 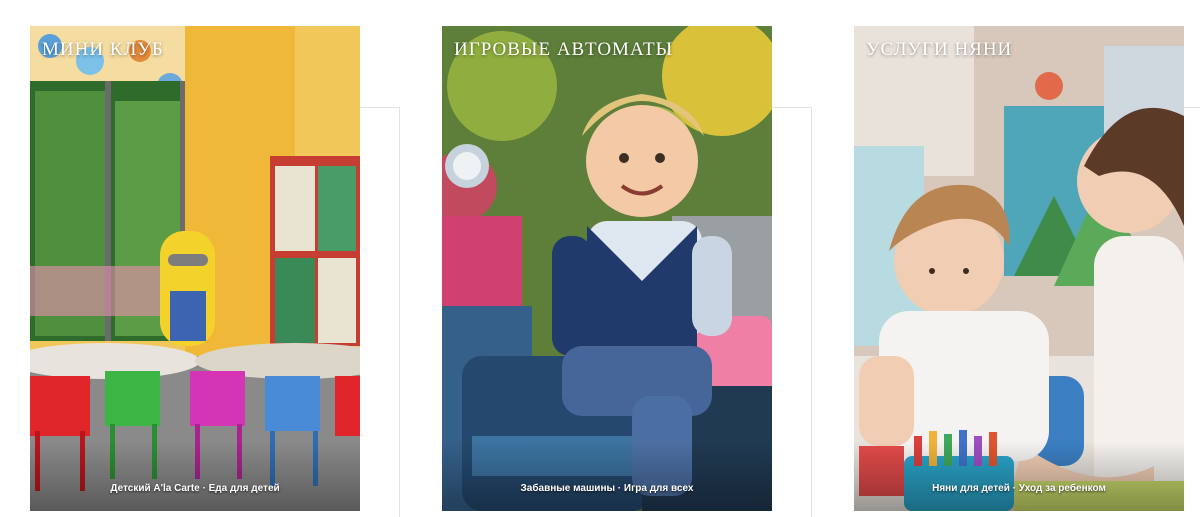 What do you see at coordinates (939, 49) in the screenshot?
I see `card-title: УСЛУГИ НЯНИ` at bounding box center [939, 49].